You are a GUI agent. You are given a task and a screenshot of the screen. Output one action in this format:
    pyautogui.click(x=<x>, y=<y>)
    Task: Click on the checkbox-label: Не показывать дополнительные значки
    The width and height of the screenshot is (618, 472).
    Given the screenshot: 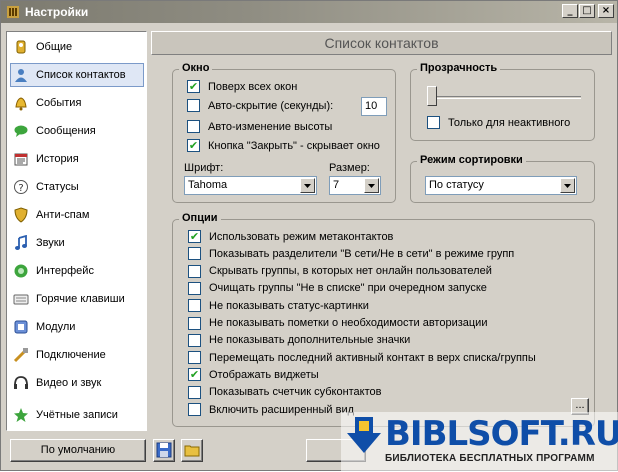 What is the action you would take?
    pyautogui.click(x=310, y=340)
    